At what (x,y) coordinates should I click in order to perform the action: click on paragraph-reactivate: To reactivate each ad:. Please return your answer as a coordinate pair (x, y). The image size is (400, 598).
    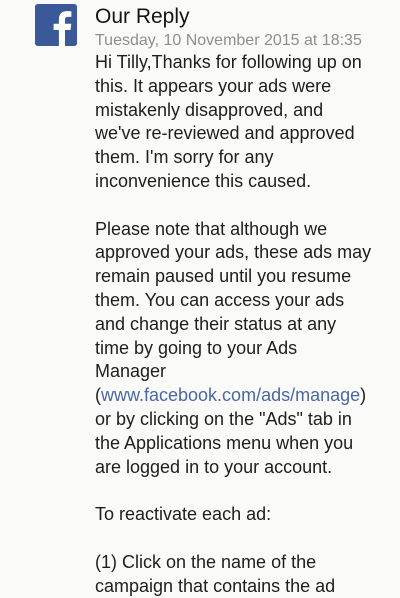
    Looking at the image, I should click on (245, 515).